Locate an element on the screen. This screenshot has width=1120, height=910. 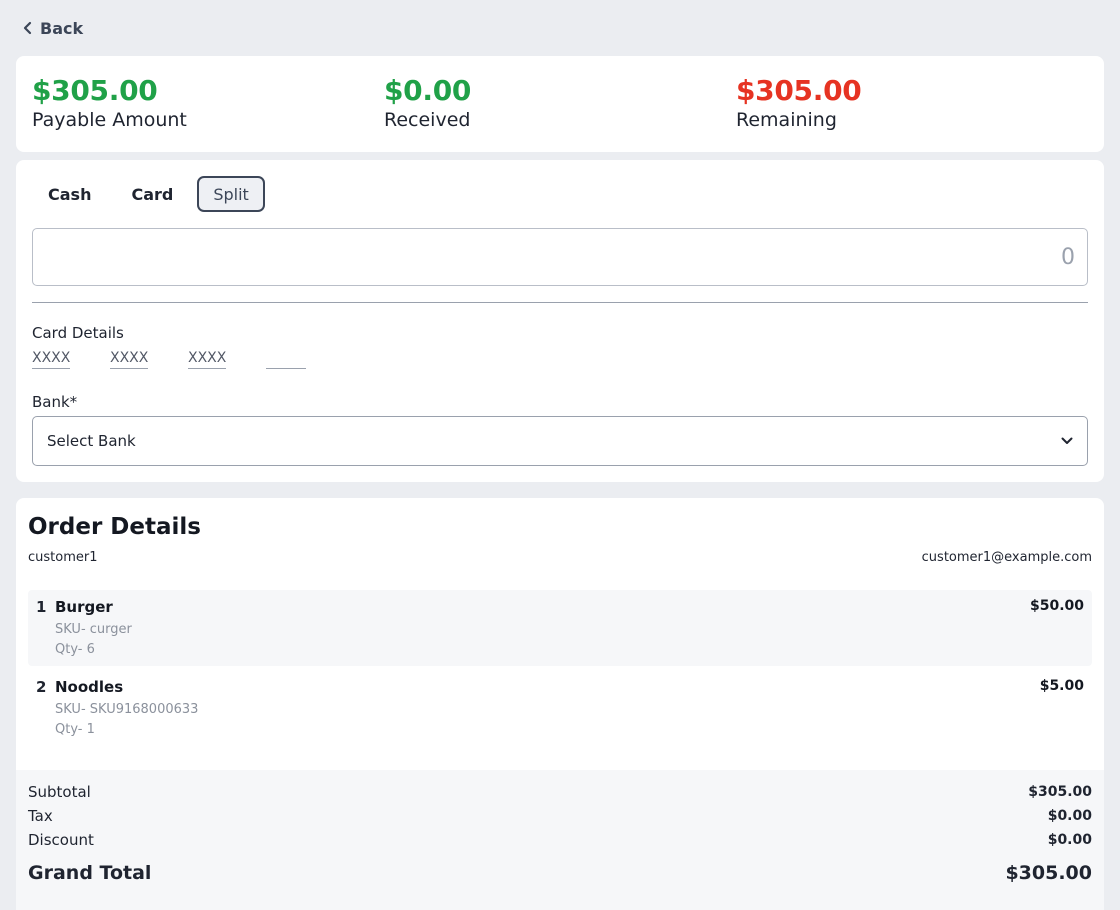
back-link: Back is located at coordinates (52, 28).